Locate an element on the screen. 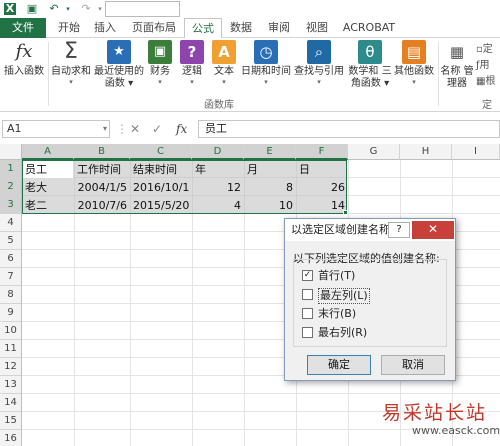  cell-f2: 26 is located at coordinates (322, 187).